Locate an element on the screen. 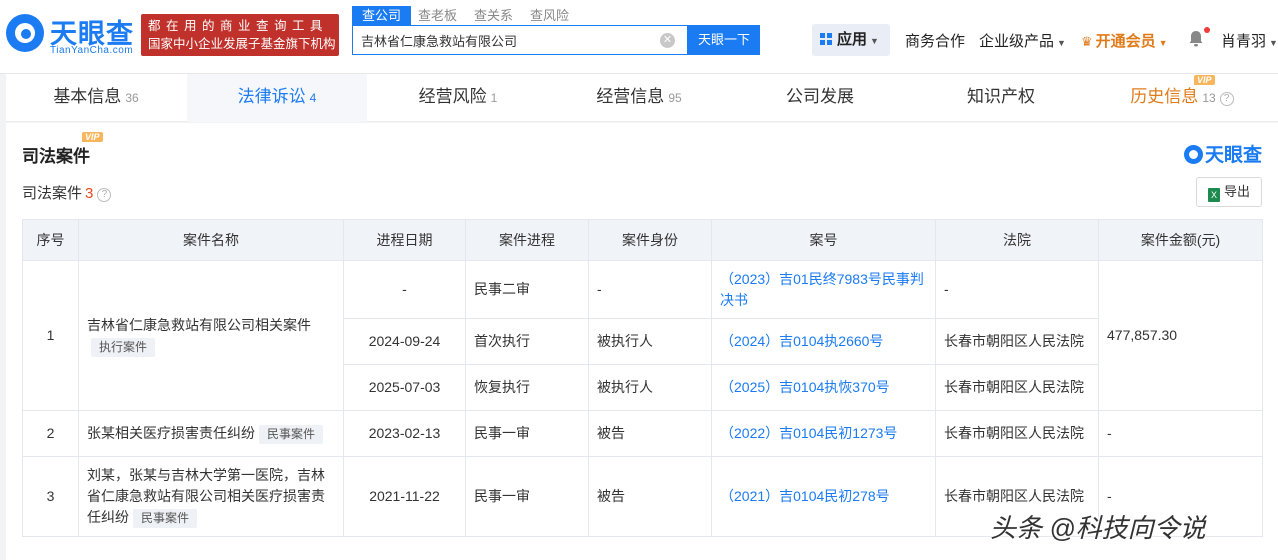  bell-icon is located at coordinates (1196, 38).